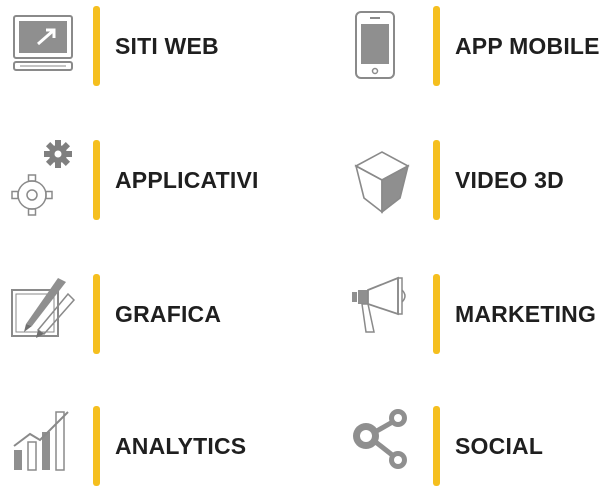 The image size is (606, 486). I want to click on service-label: VIDEO 3D, so click(509, 180).